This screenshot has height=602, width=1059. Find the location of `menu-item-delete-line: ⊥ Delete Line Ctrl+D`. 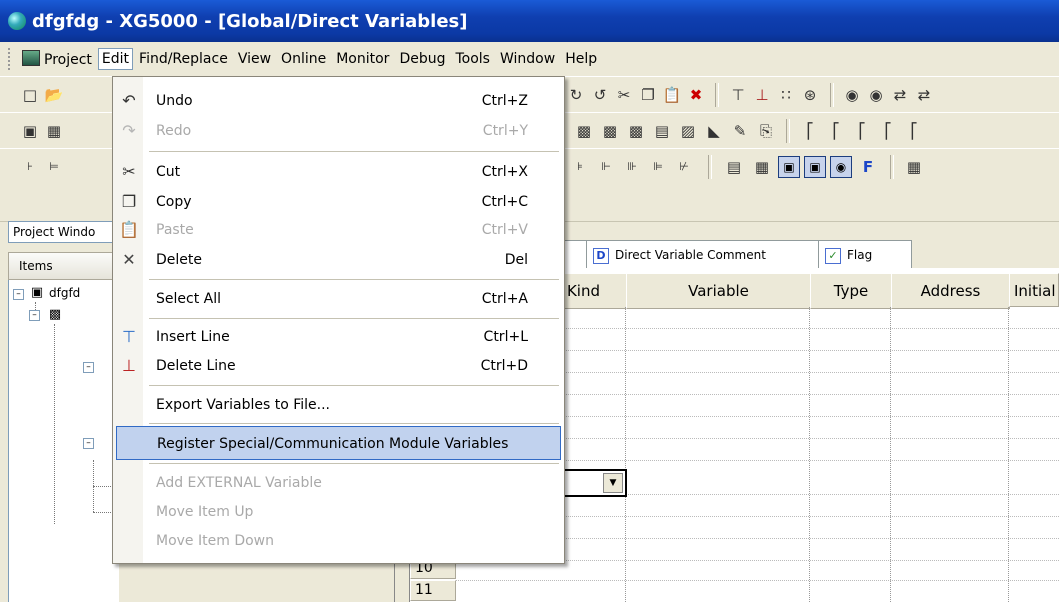

menu-item-delete-line: ⊥ Delete Line Ctrl+D is located at coordinates (338, 366).